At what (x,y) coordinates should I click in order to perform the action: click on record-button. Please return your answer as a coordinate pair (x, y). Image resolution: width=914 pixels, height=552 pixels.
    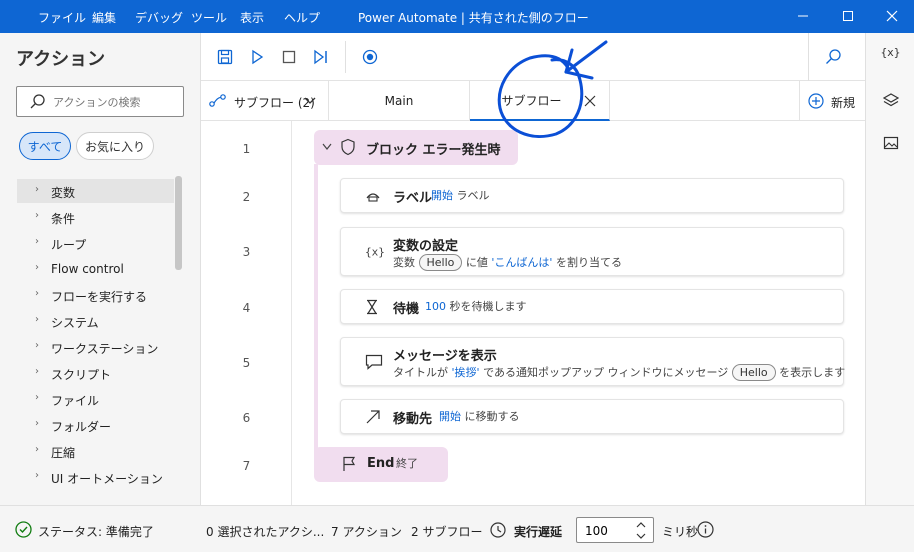
    Looking at the image, I should click on (370, 57).